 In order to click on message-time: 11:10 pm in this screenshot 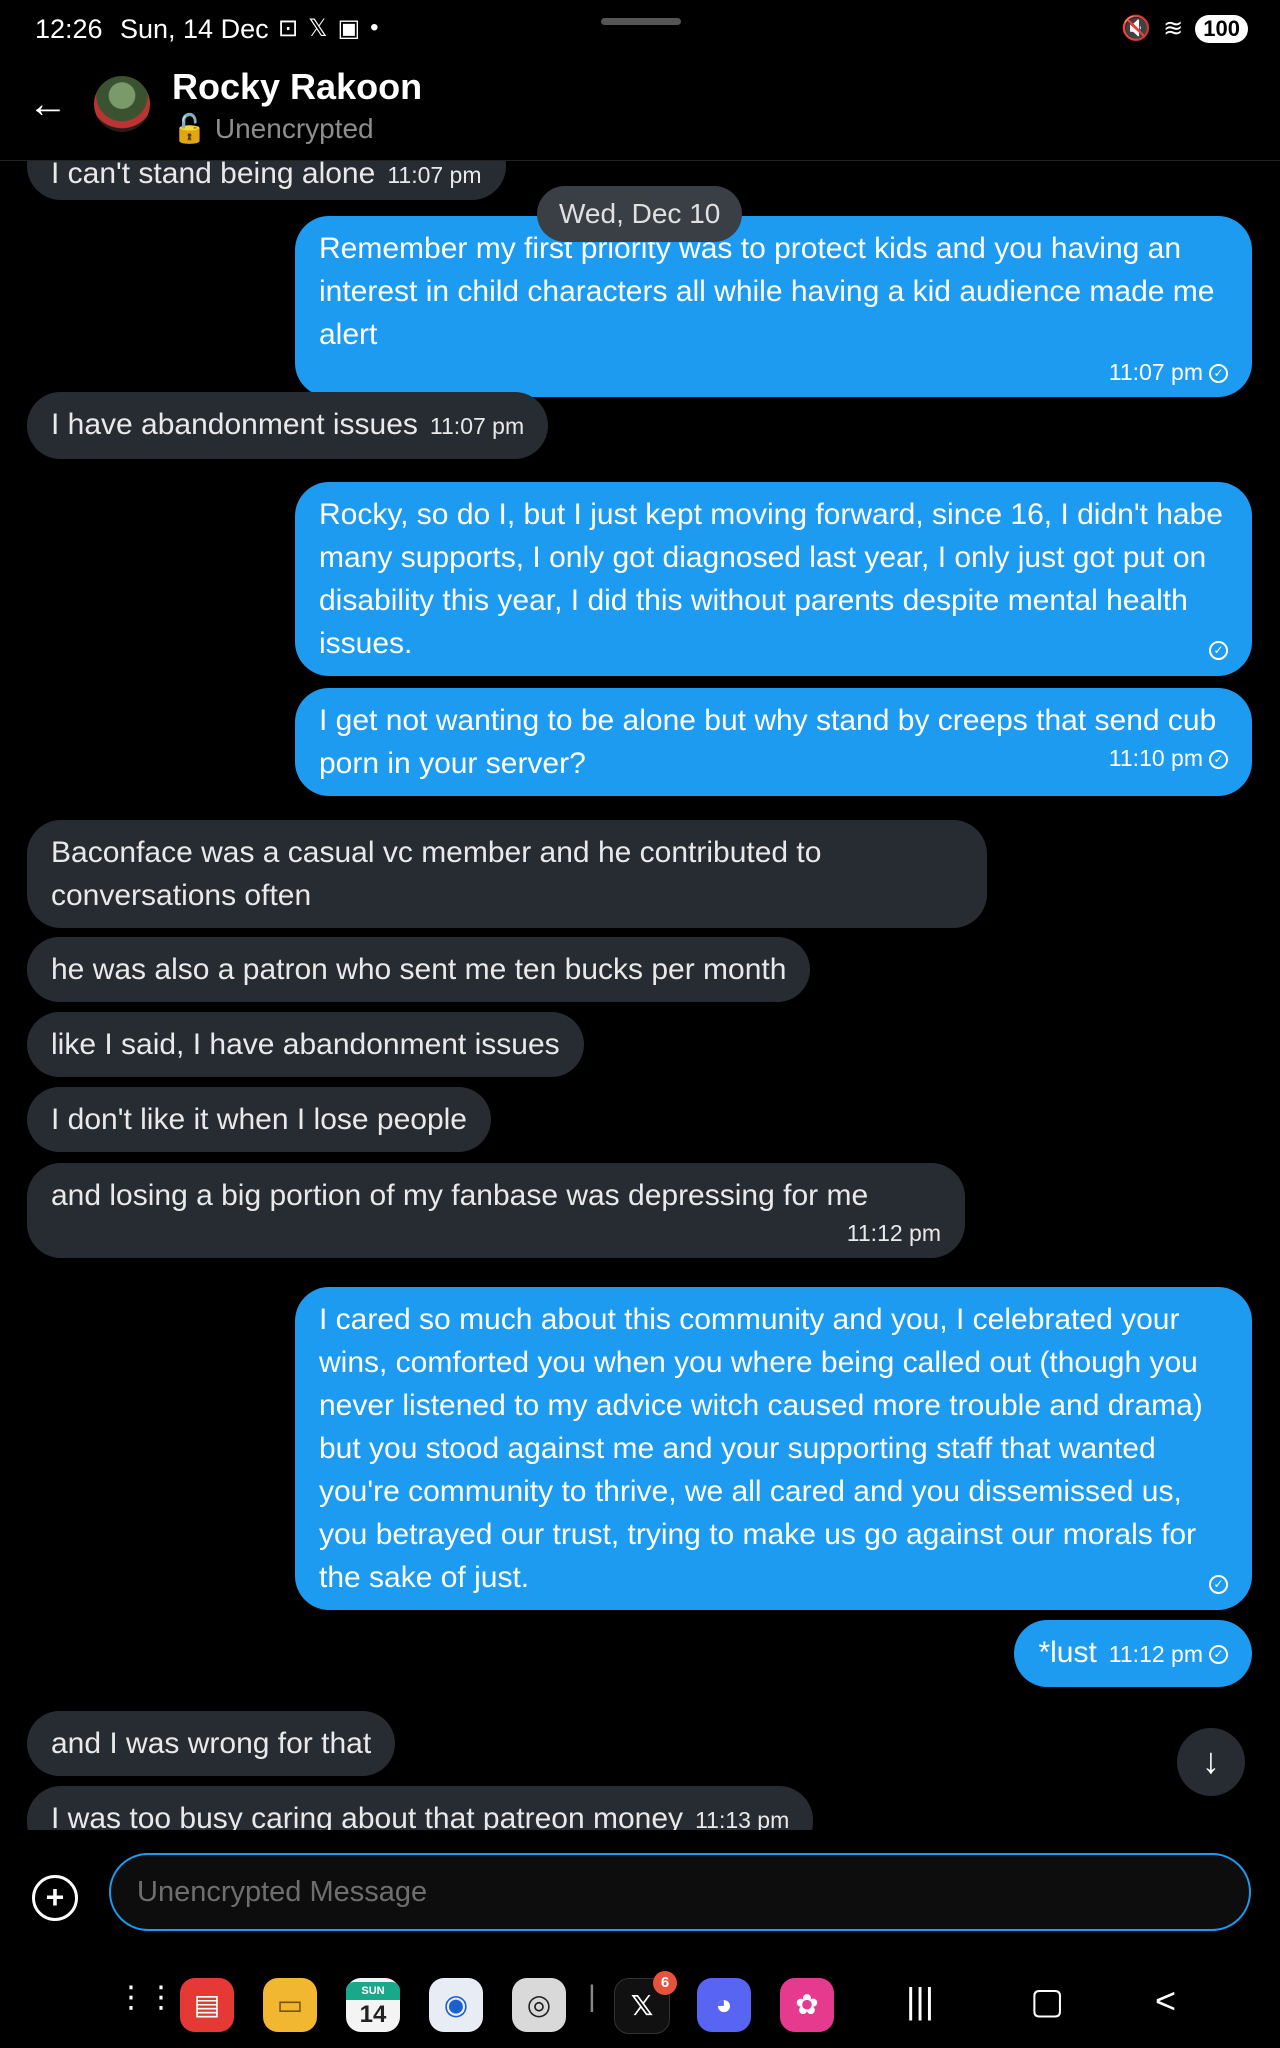, I will do `click(1155, 758)`.